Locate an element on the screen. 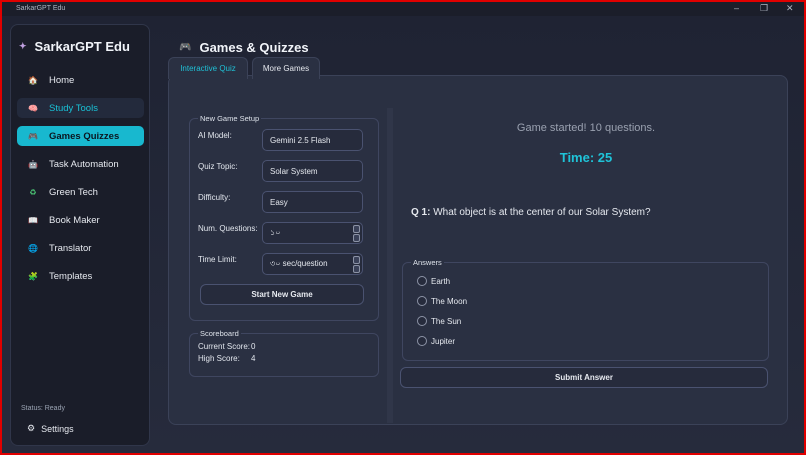  minimize-button: – is located at coordinates (736, 8).